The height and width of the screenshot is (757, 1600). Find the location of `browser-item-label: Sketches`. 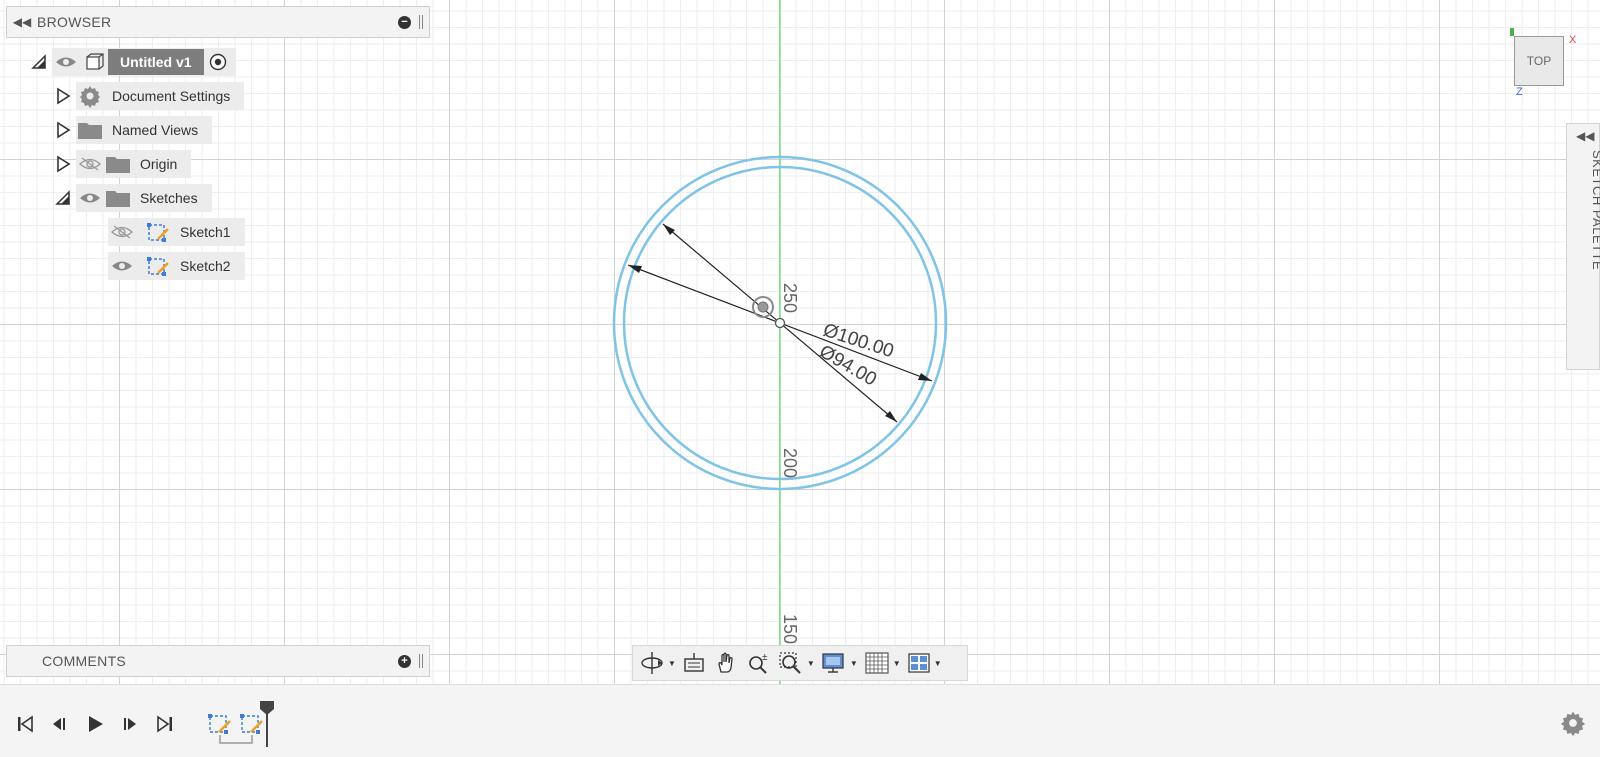

browser-item-label: Sketches is located at coordinates (169, 198).